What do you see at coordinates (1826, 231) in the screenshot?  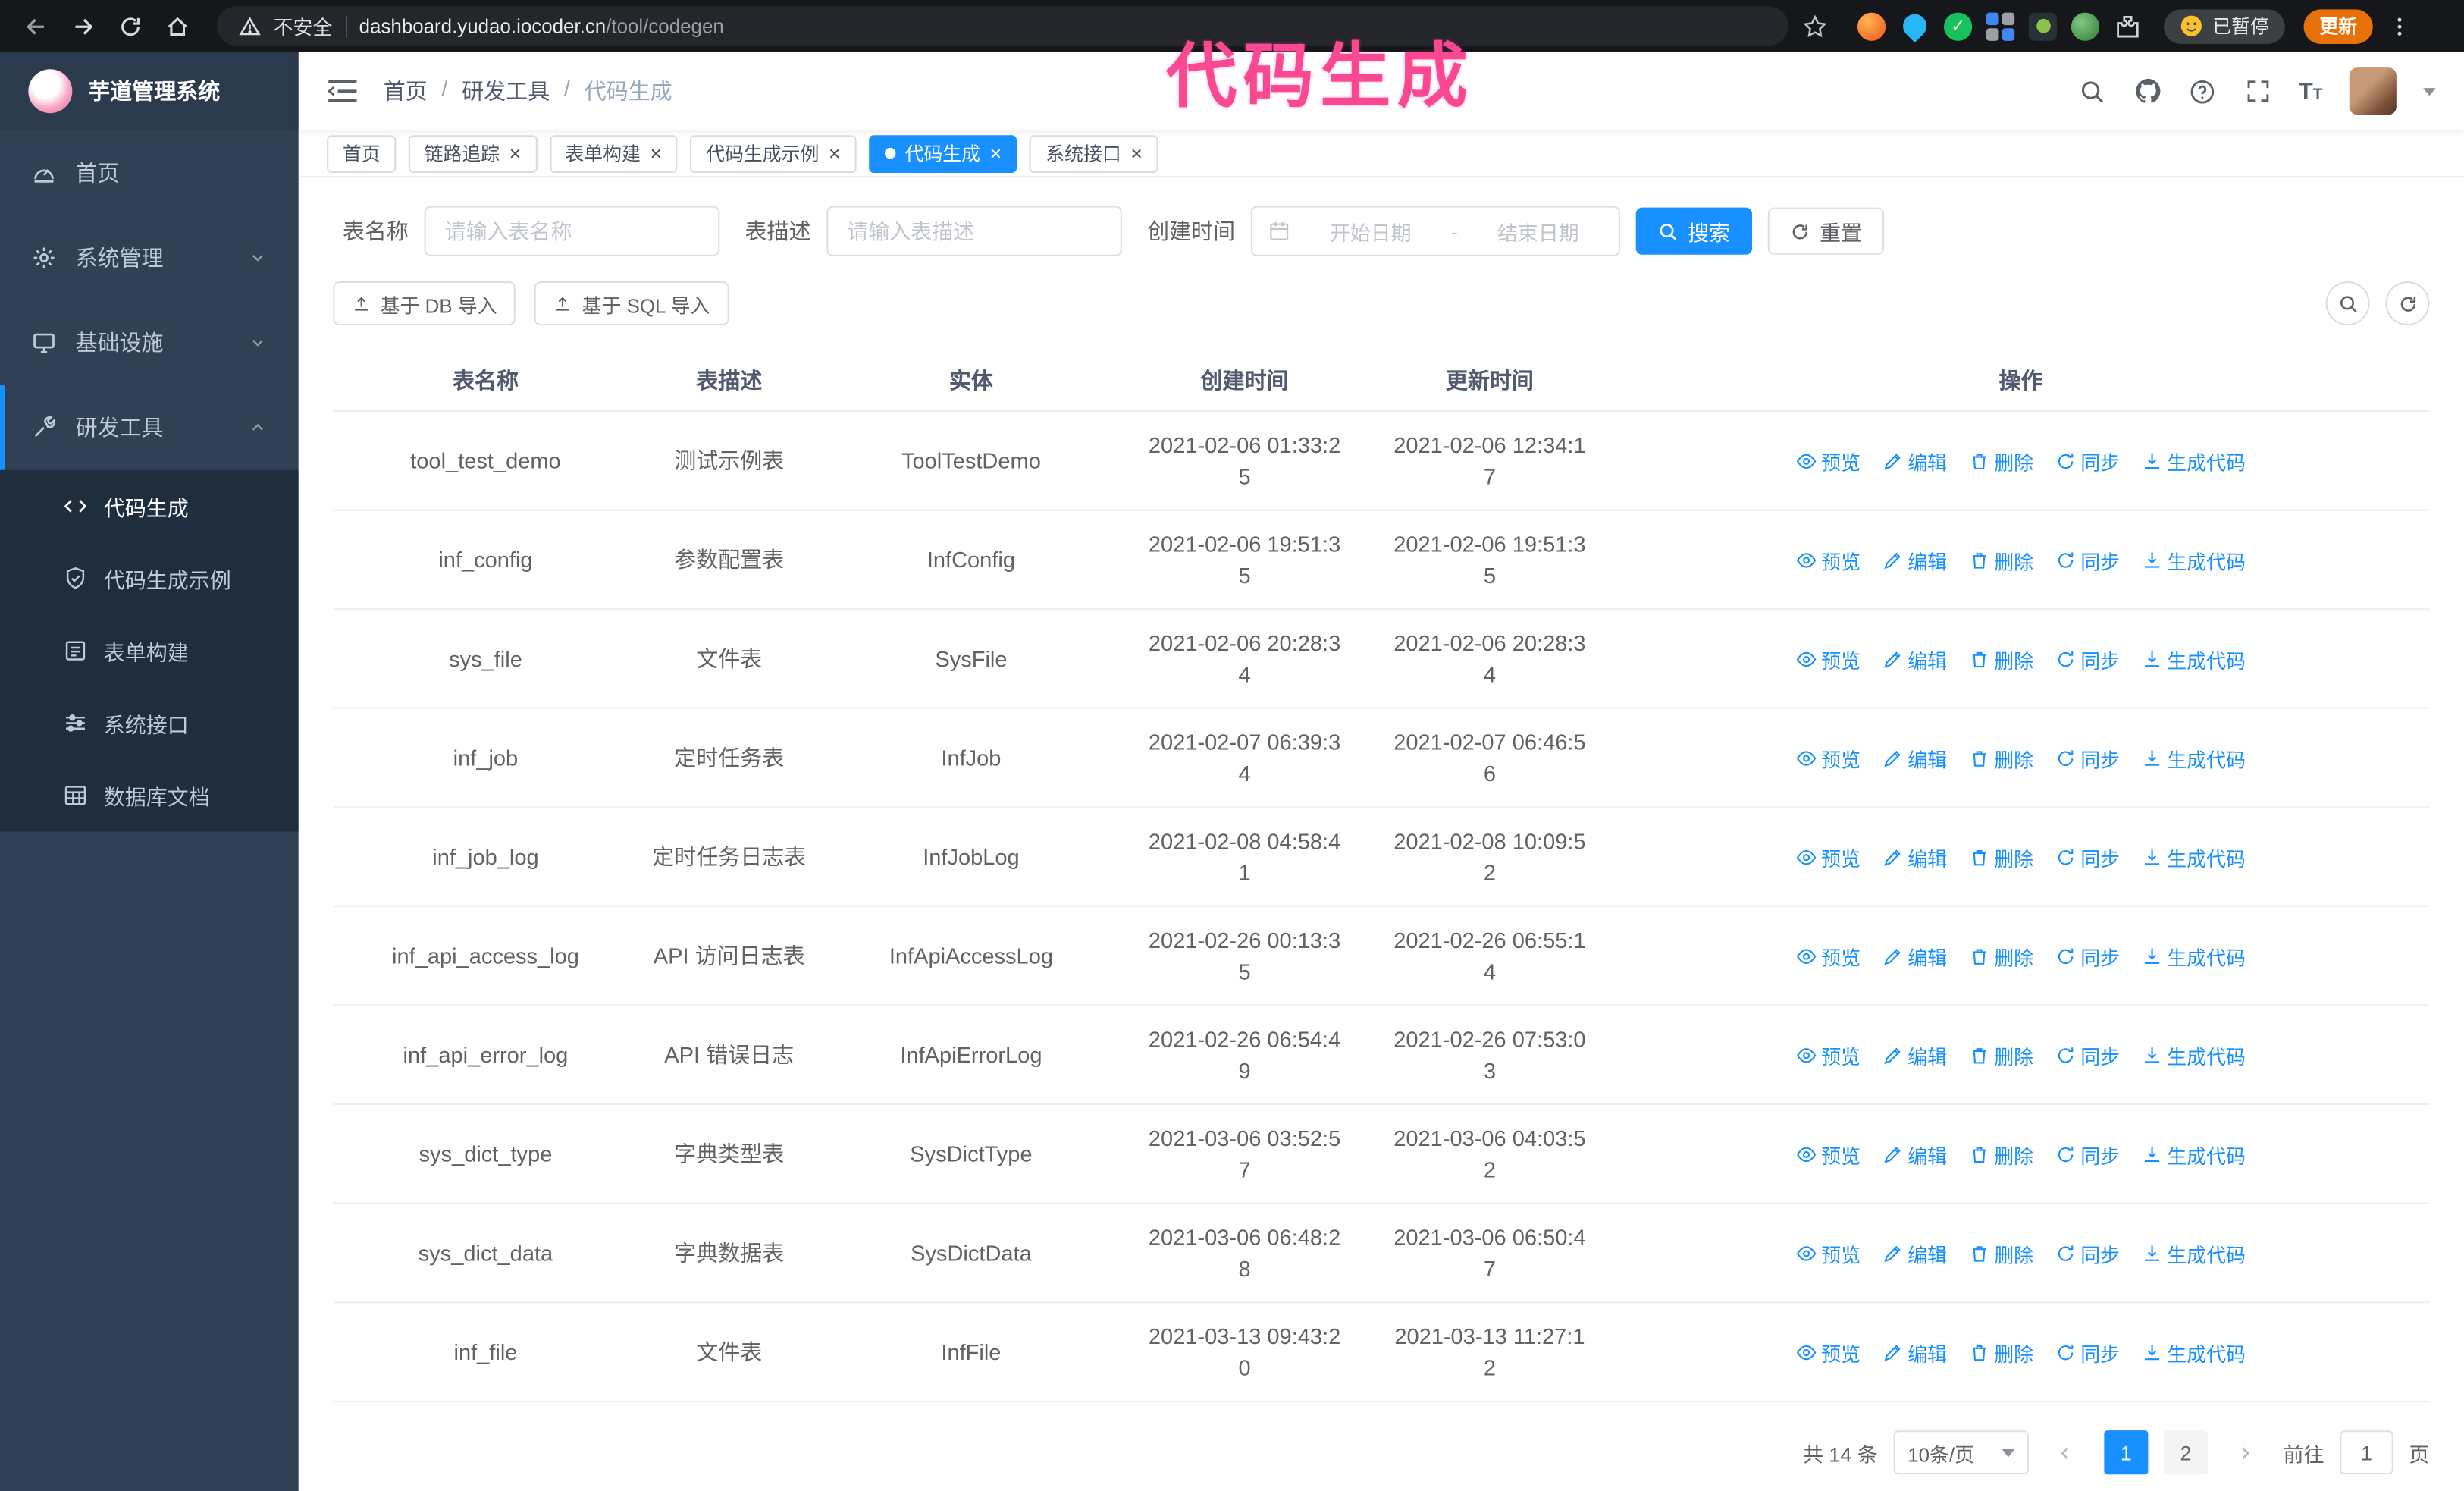 I see `reset-button: 重置` at bounding box center [1826, 231].